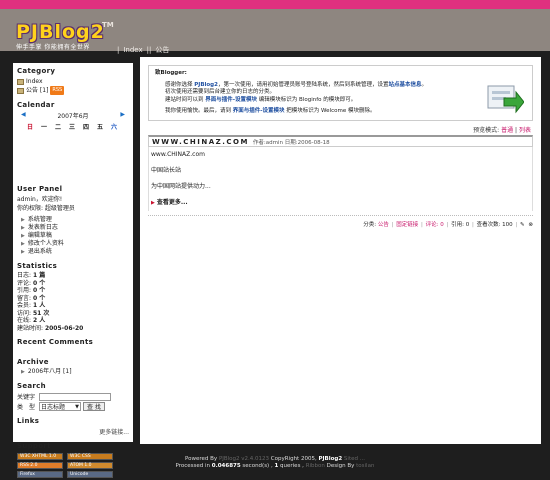  What do you see at coordinates (36, 105) in the screenshot?
I see `calendar-title: Calendar` at bounding box center [36, 105].